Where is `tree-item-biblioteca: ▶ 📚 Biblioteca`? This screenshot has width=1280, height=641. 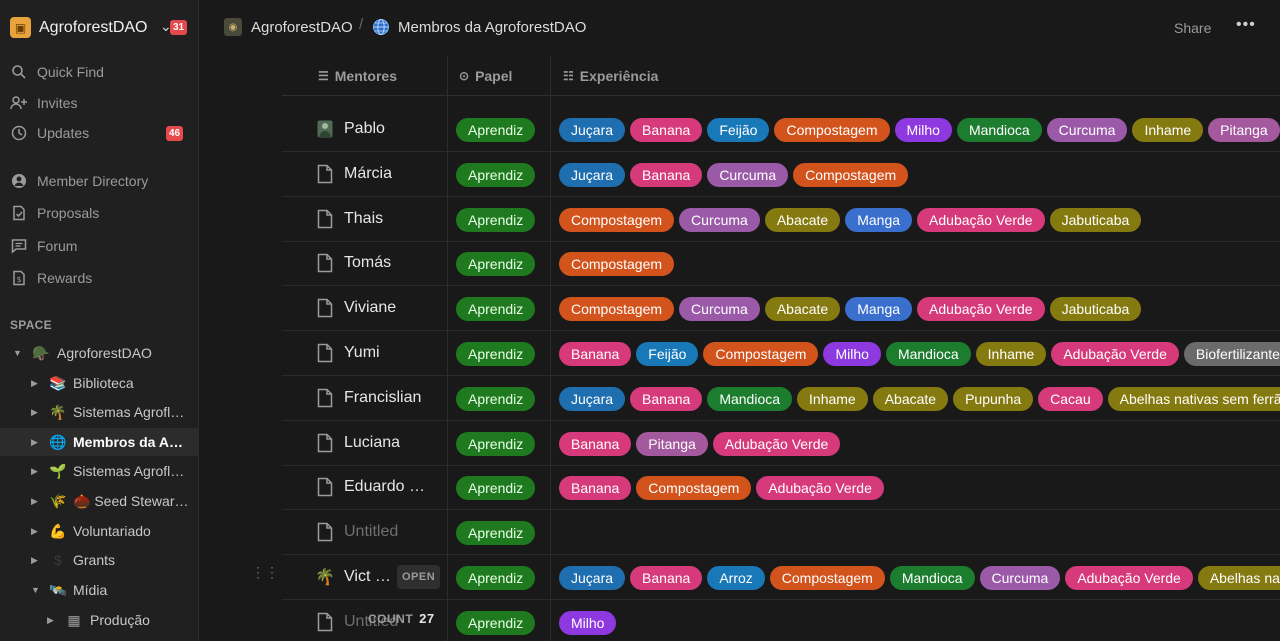 tree-item-biblioteca: ▶ 📚 Biblioteca is located at coordinates (99, 383).